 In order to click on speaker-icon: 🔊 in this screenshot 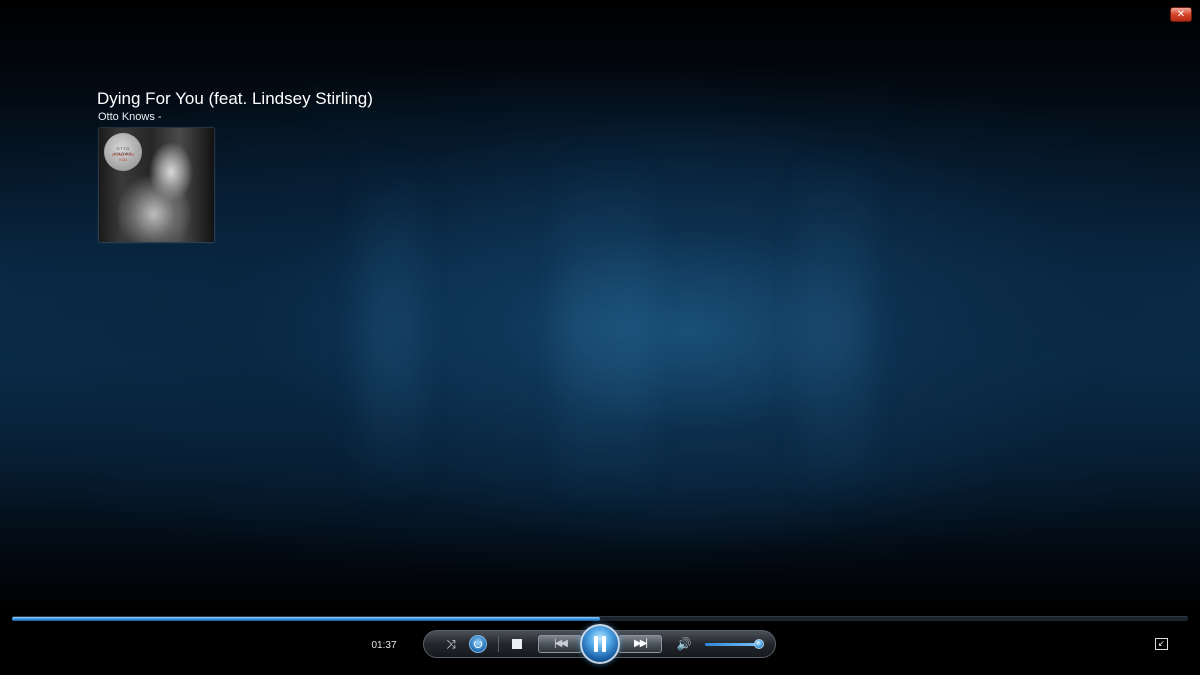, I will do `click(684, 644)`.